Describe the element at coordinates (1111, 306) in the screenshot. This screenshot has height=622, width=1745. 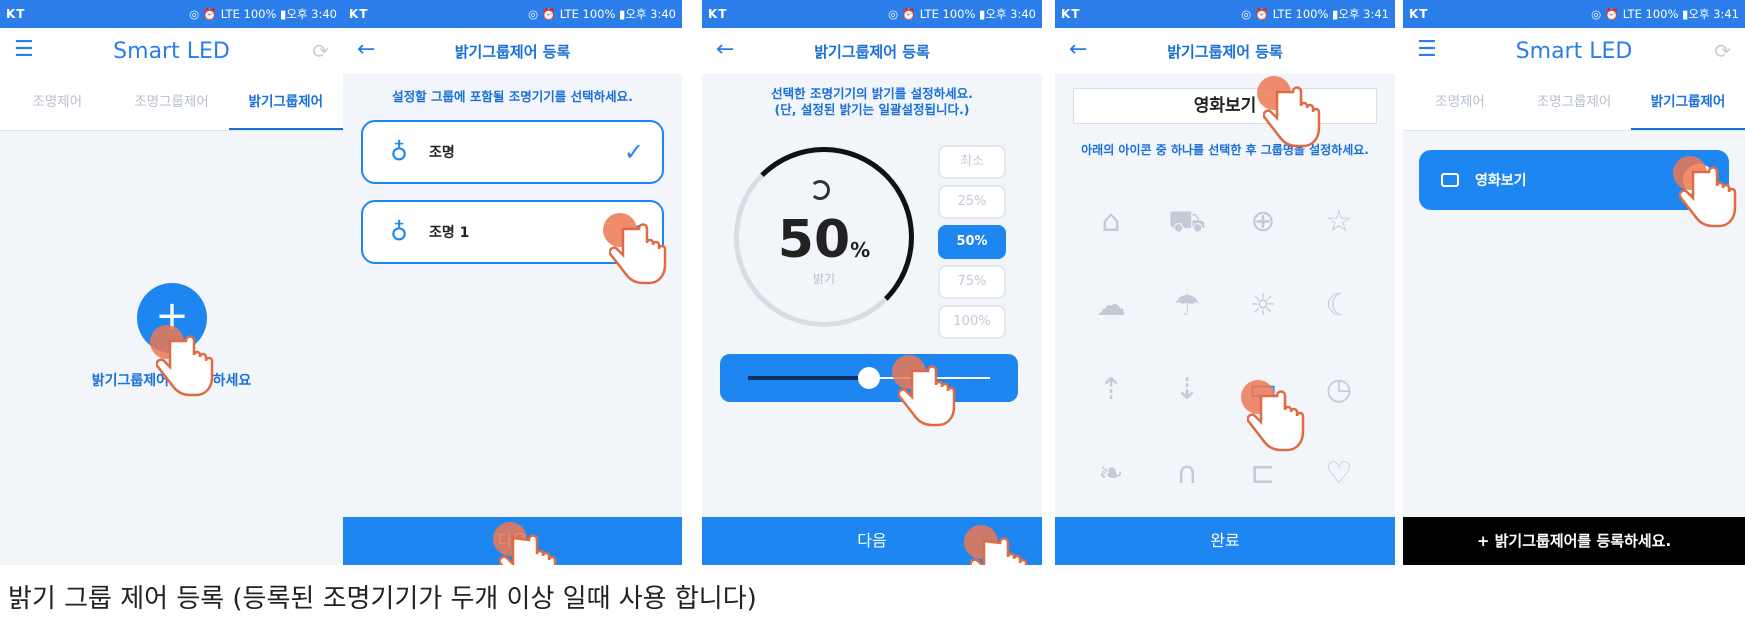
I see `cloud-icon: ☁` at that location.